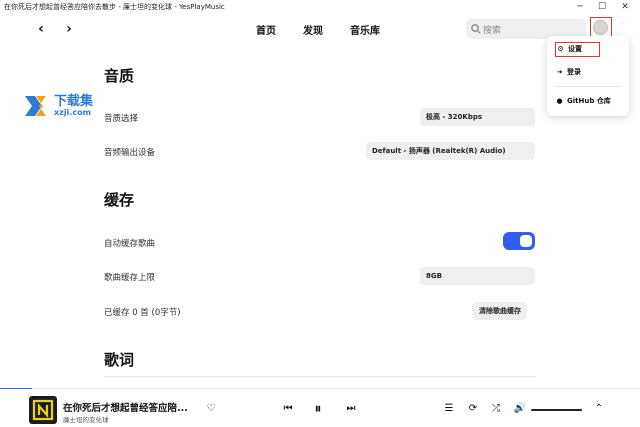 The image size is (640, 427). Describe the element at coordinates (119, 76) in the screenshot. I see `section-title-quality: 音质` at that location.